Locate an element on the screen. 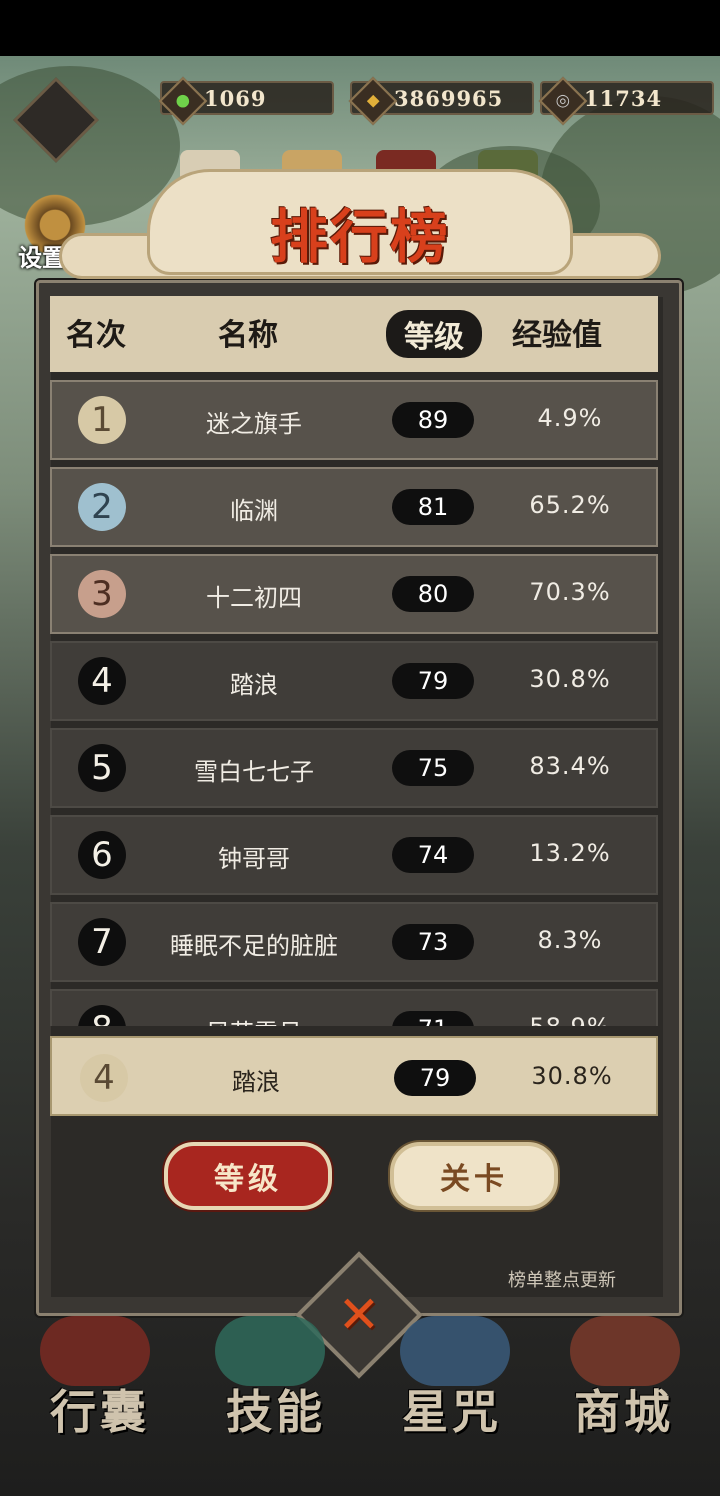 The width and height of the screenshot is (720, 1496). panel-title: 排行榜 is located at coordinates (359, 237).